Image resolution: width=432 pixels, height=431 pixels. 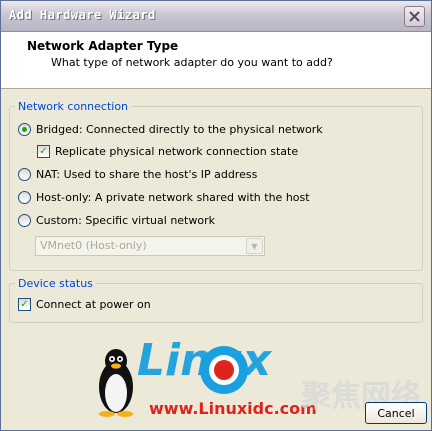 What do you see at coordinates (125, 220) in the screenshot?
I see `radio-custom-label: Custom: Specific virtual network` at bounding box center [125, 220].